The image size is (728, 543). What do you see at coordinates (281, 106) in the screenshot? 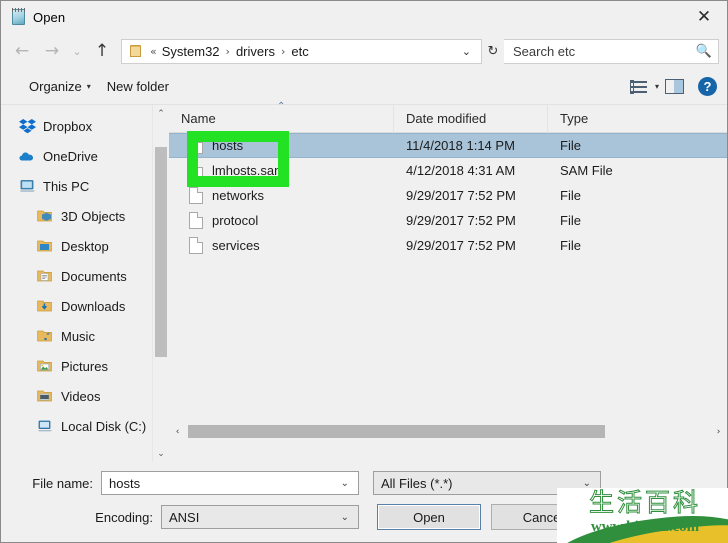
I see `sort-ascending-icon: ⌃` at bounding box center [281, 106].